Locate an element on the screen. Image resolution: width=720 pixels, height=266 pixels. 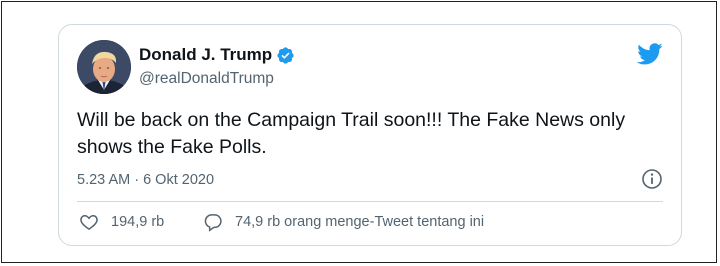
speech-bubble-icon is located at coordinates (213, 223).